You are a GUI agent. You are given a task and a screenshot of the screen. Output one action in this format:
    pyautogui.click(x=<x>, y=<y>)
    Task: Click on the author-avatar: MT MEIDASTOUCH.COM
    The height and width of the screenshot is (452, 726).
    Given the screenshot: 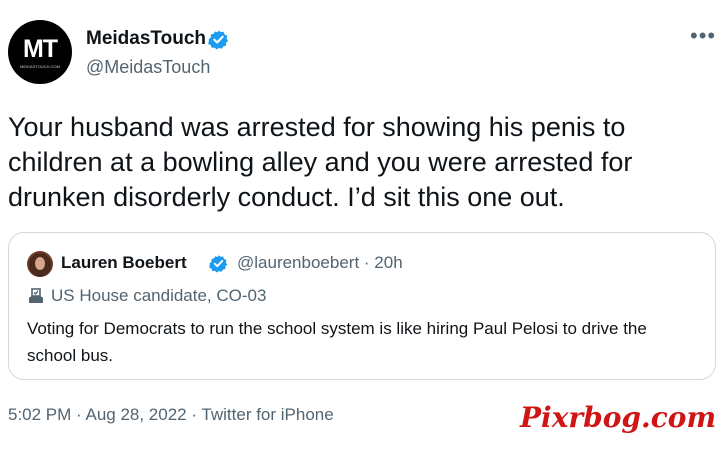 What is the action you would take?
    pyautogui.click(x=40, y=52)
    